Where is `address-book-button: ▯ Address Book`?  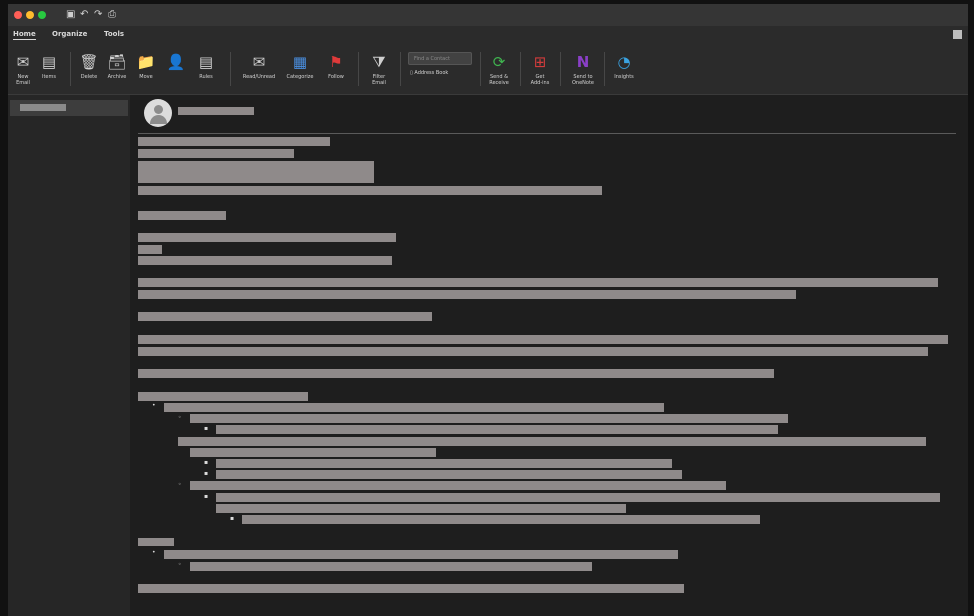 address-book-button: ▯ Address Book is located at coordinates (429, 73).